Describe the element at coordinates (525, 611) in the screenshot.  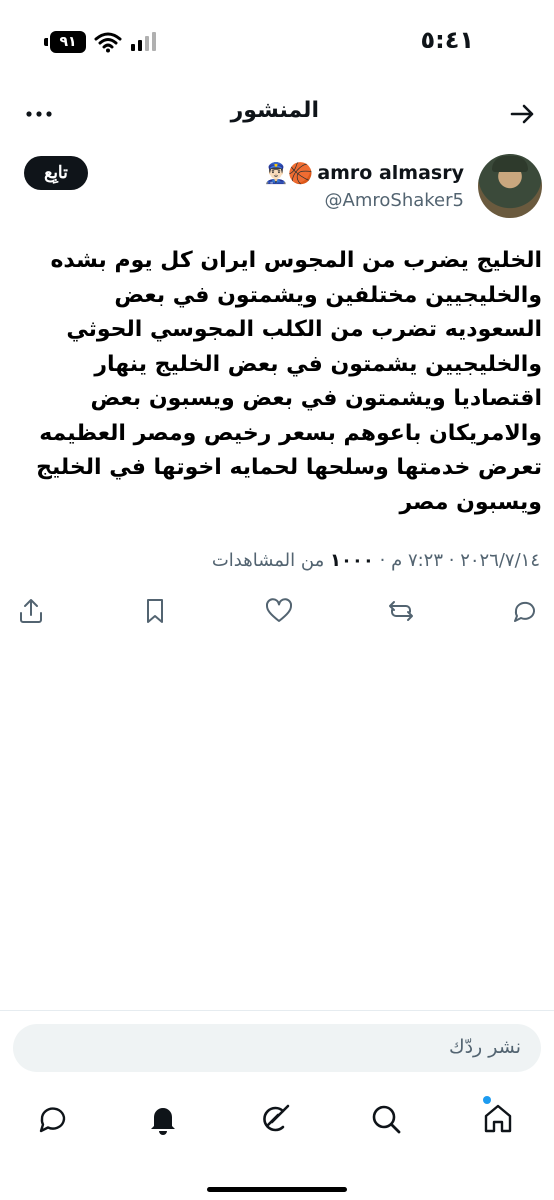
I see `reply-icon` at that location.